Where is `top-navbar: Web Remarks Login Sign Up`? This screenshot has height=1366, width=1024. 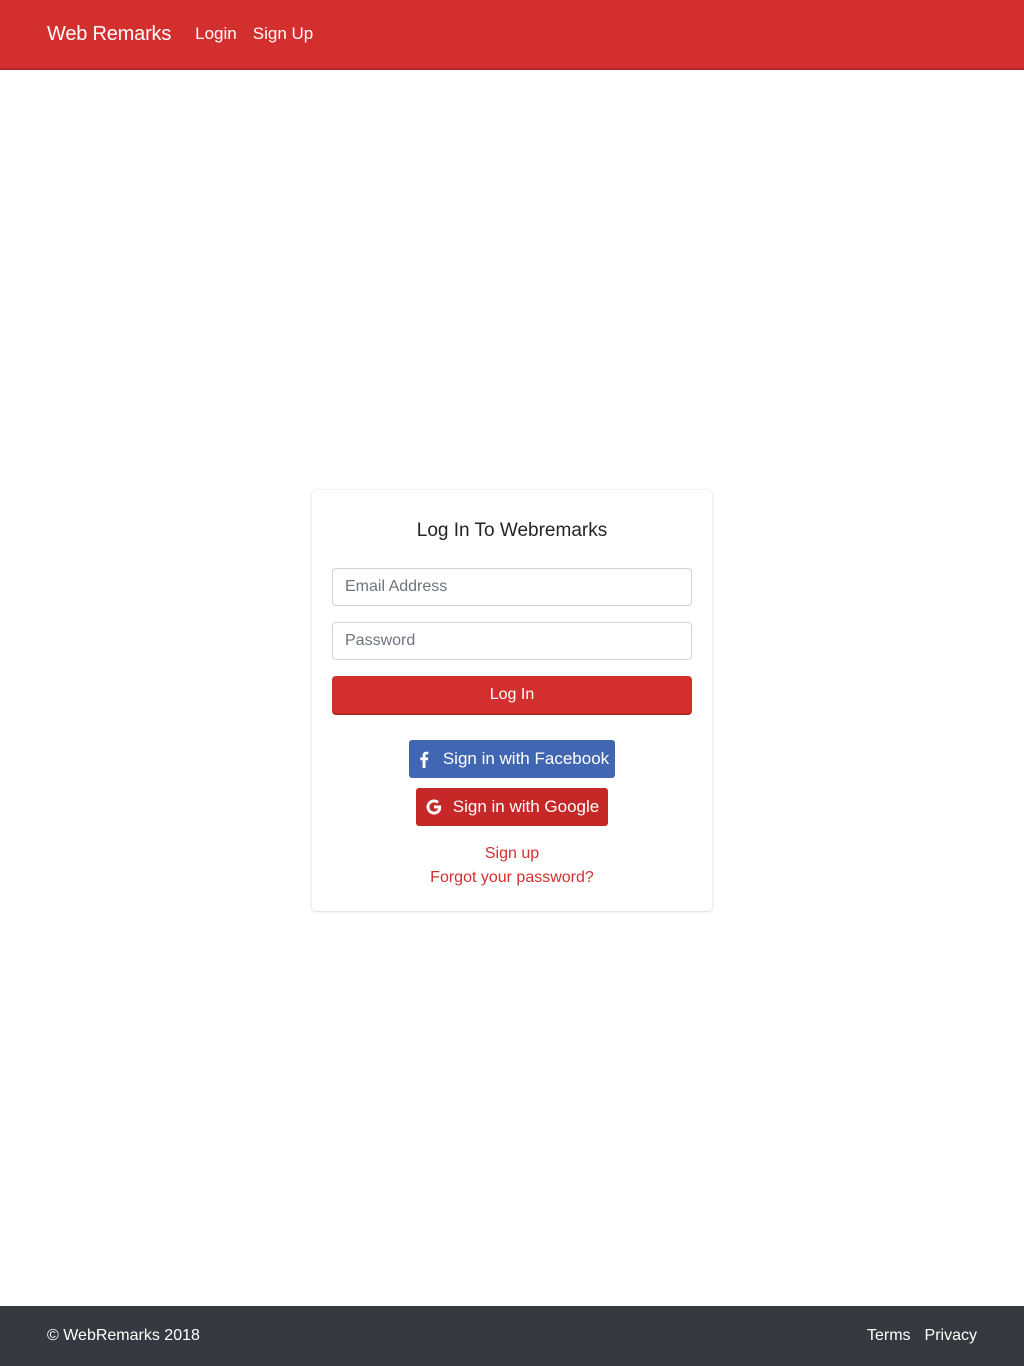 top-navbar: Web Remarks Login Sign Up is located at coordinates (512, 35).